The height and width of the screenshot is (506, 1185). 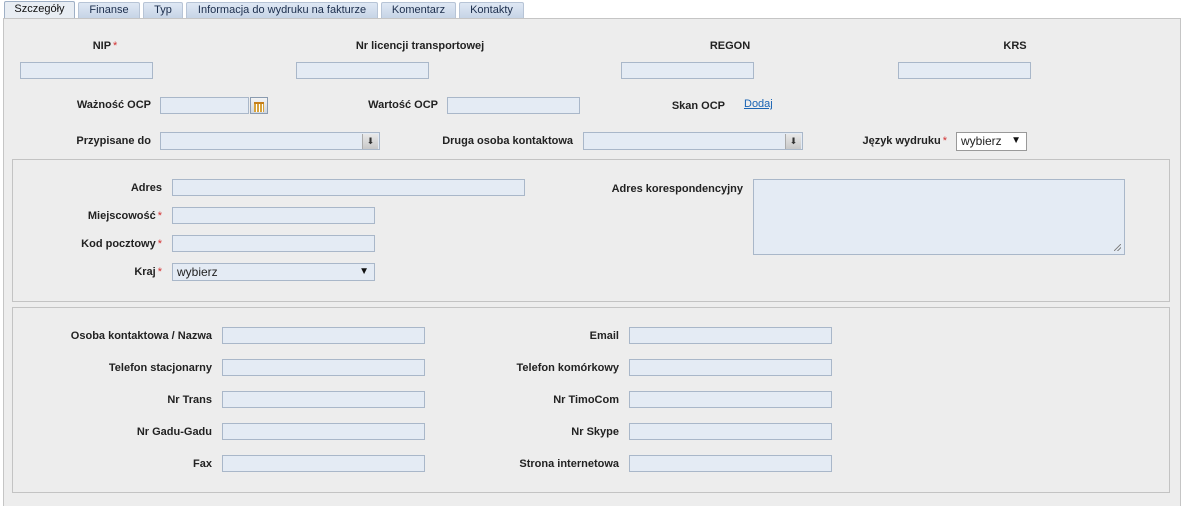 What do you see at coordinates (86, 70) in the screenshot?
I see `nip-input` at bounding box center [86, 70].